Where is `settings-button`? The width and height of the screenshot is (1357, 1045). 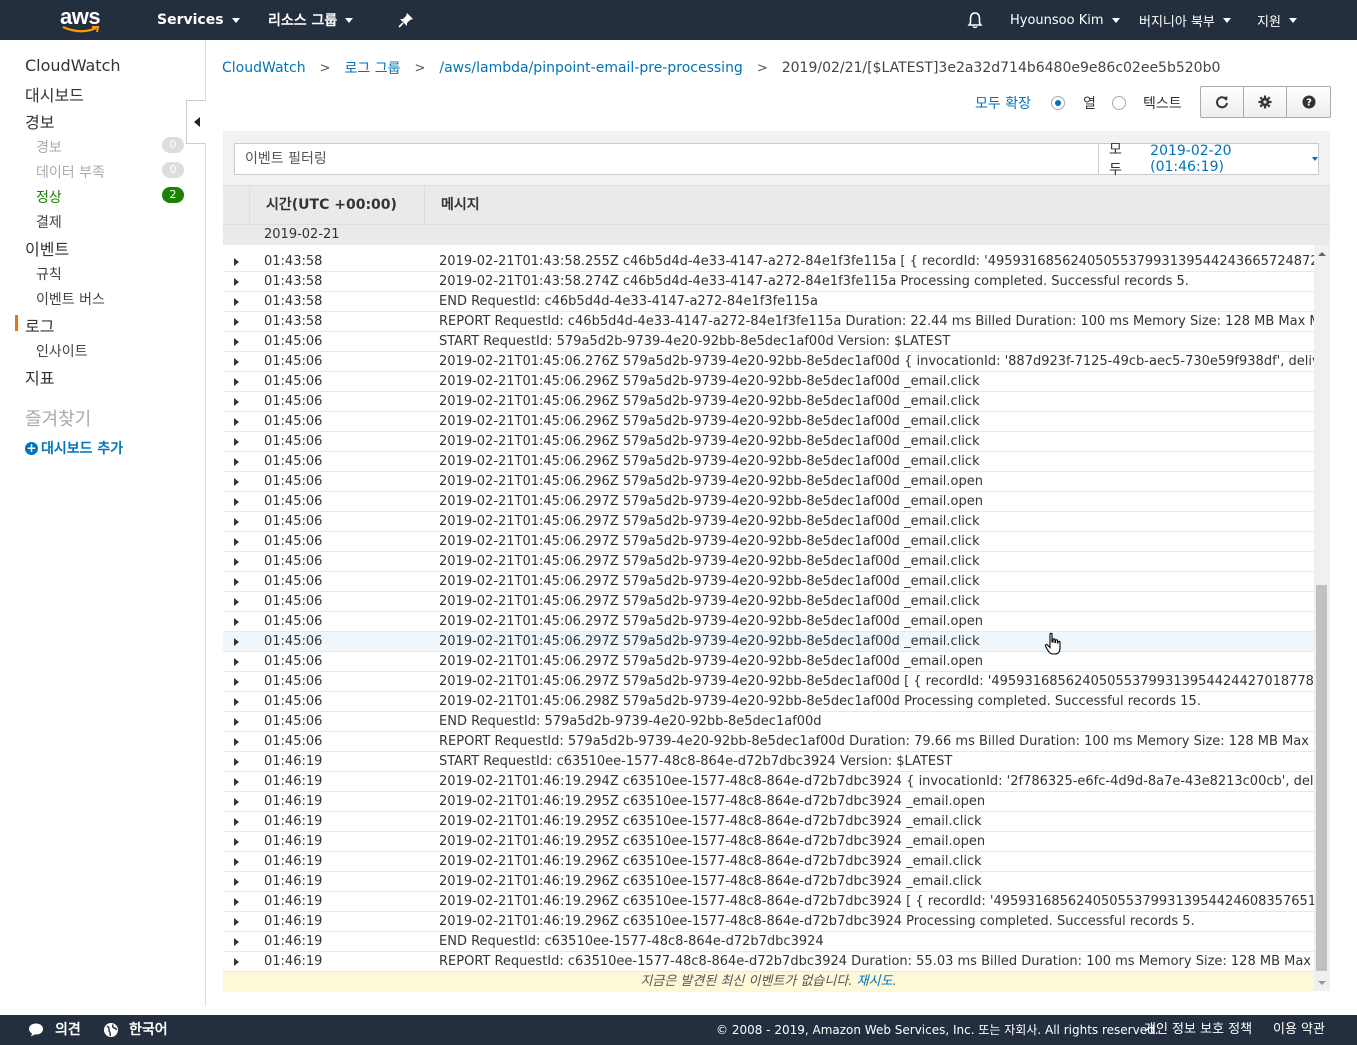
settings-button is located at coordinates (1265, 102).